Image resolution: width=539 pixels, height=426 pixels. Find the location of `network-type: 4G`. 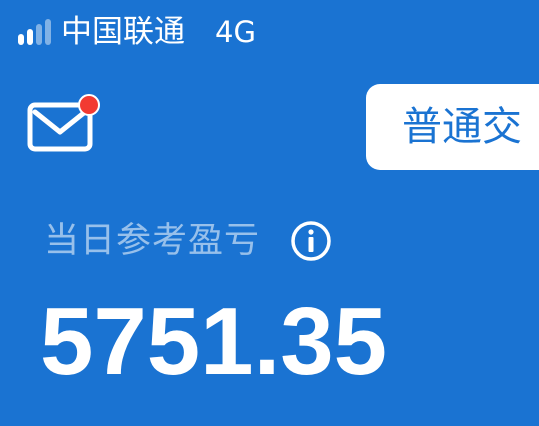

network-type: 4G is located at coordinates (235, 32).